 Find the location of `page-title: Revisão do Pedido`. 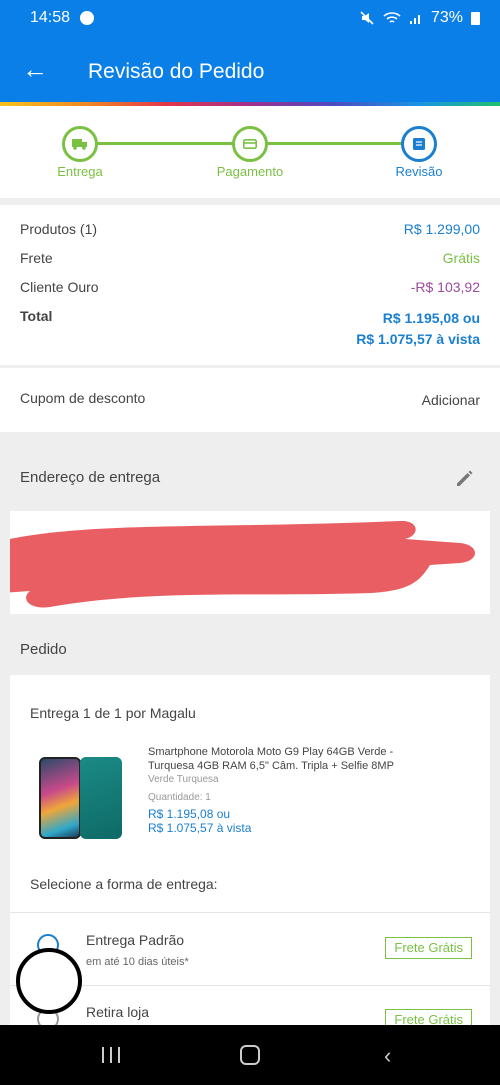

page-title: Revisão do Pedido is located at coordinates (176, 71).